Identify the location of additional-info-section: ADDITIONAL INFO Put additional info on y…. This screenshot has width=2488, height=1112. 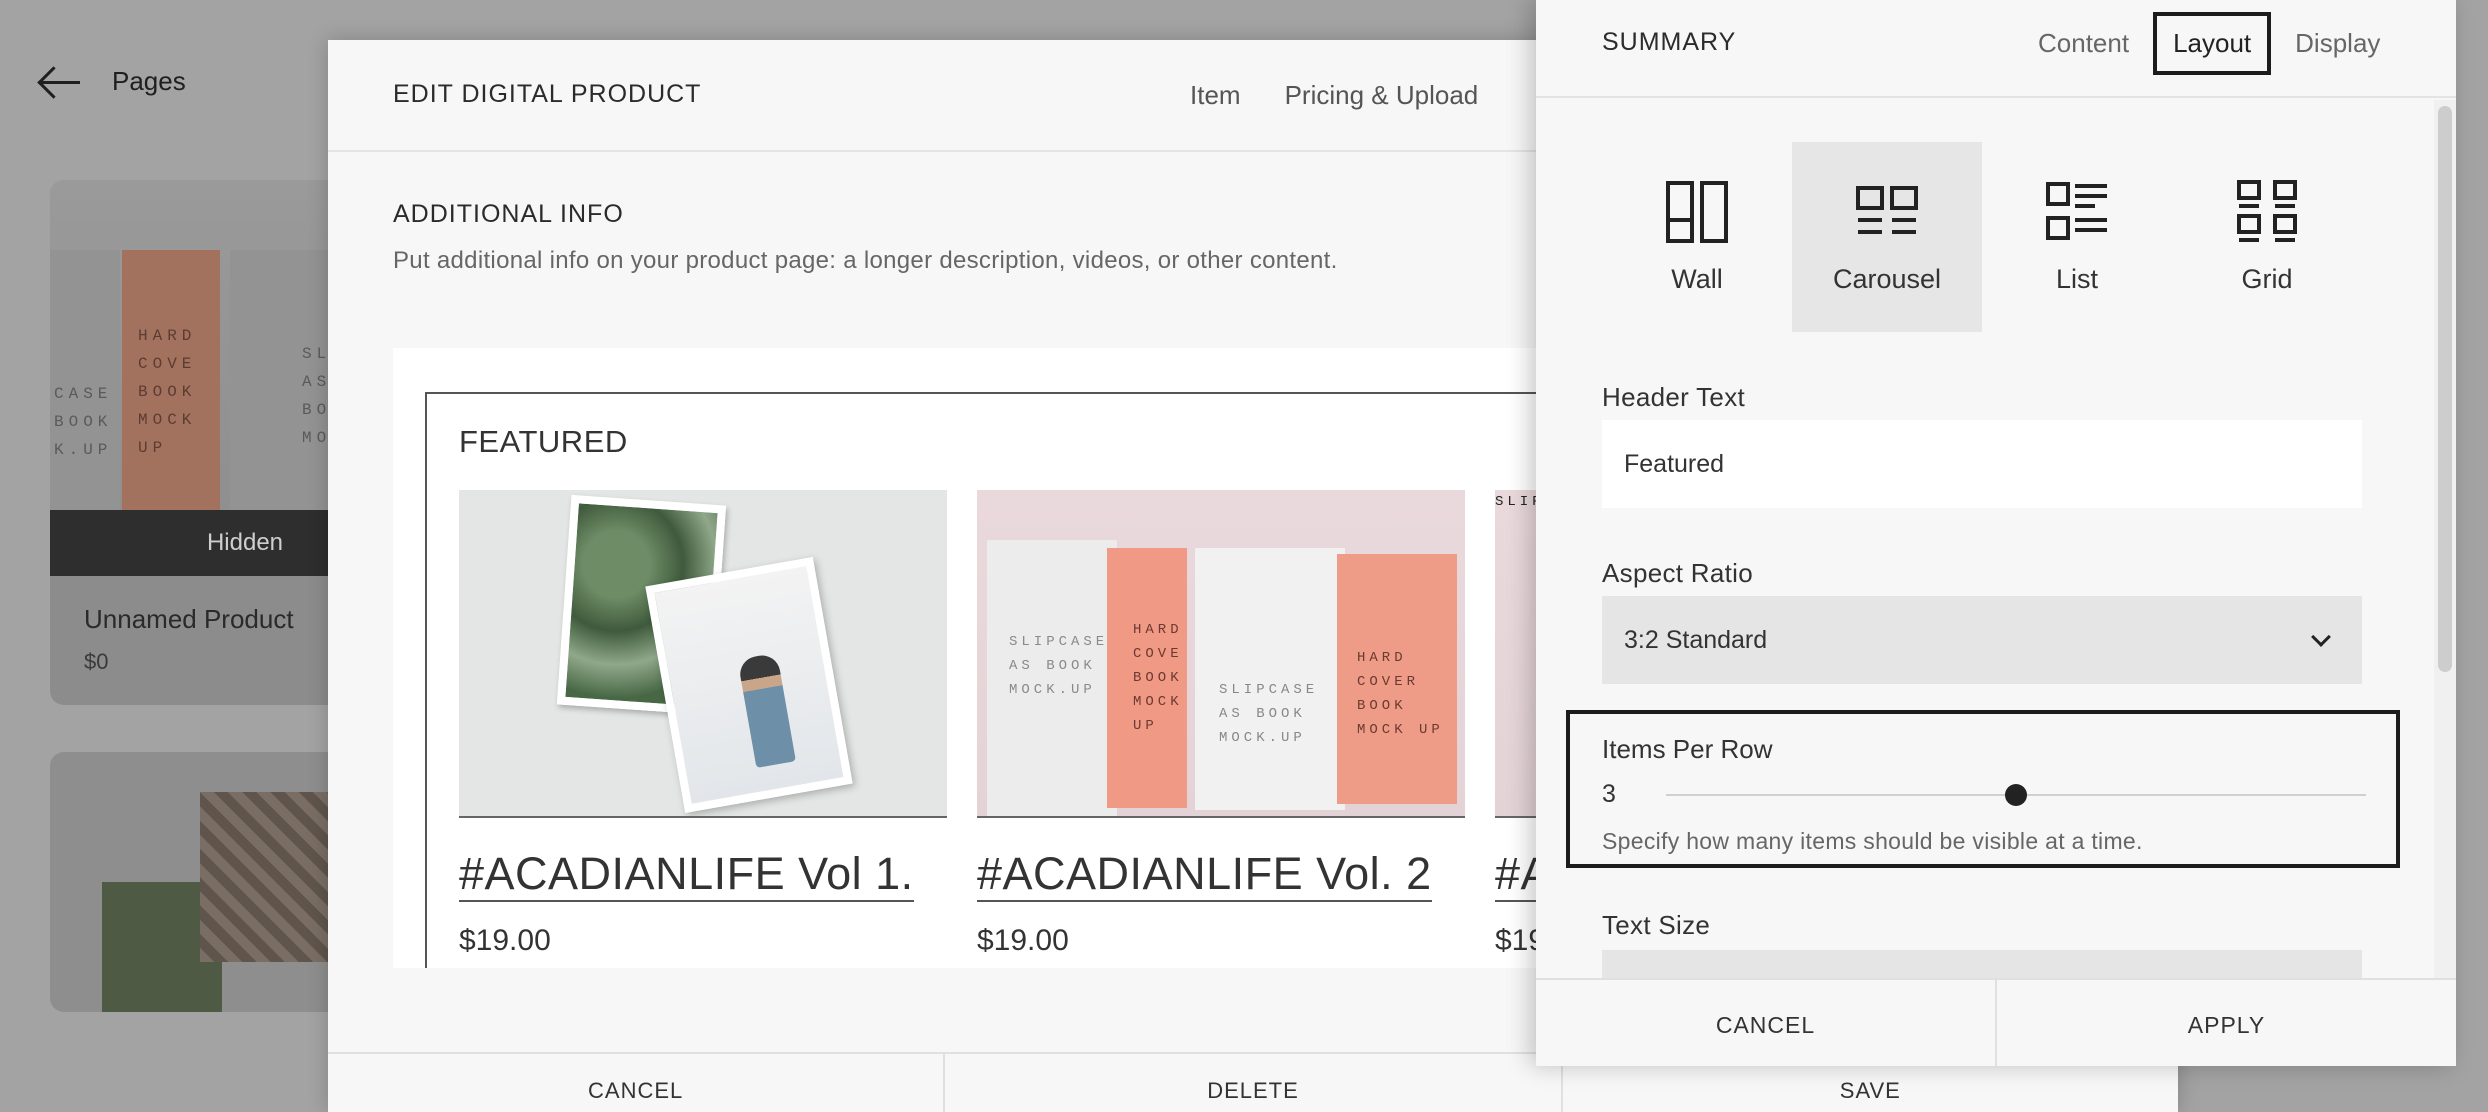
(865, 237).